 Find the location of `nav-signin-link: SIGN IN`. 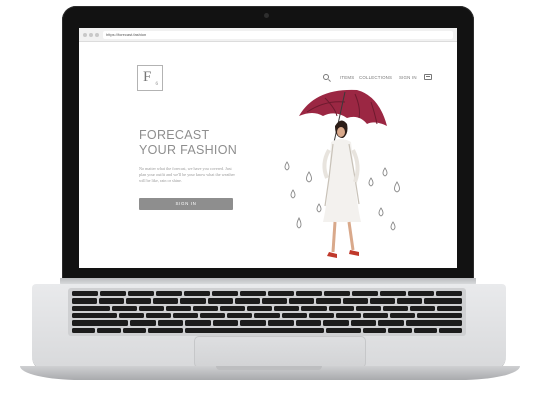

nav-signin-link: SIGN IN is located at coordinates (408, 77).